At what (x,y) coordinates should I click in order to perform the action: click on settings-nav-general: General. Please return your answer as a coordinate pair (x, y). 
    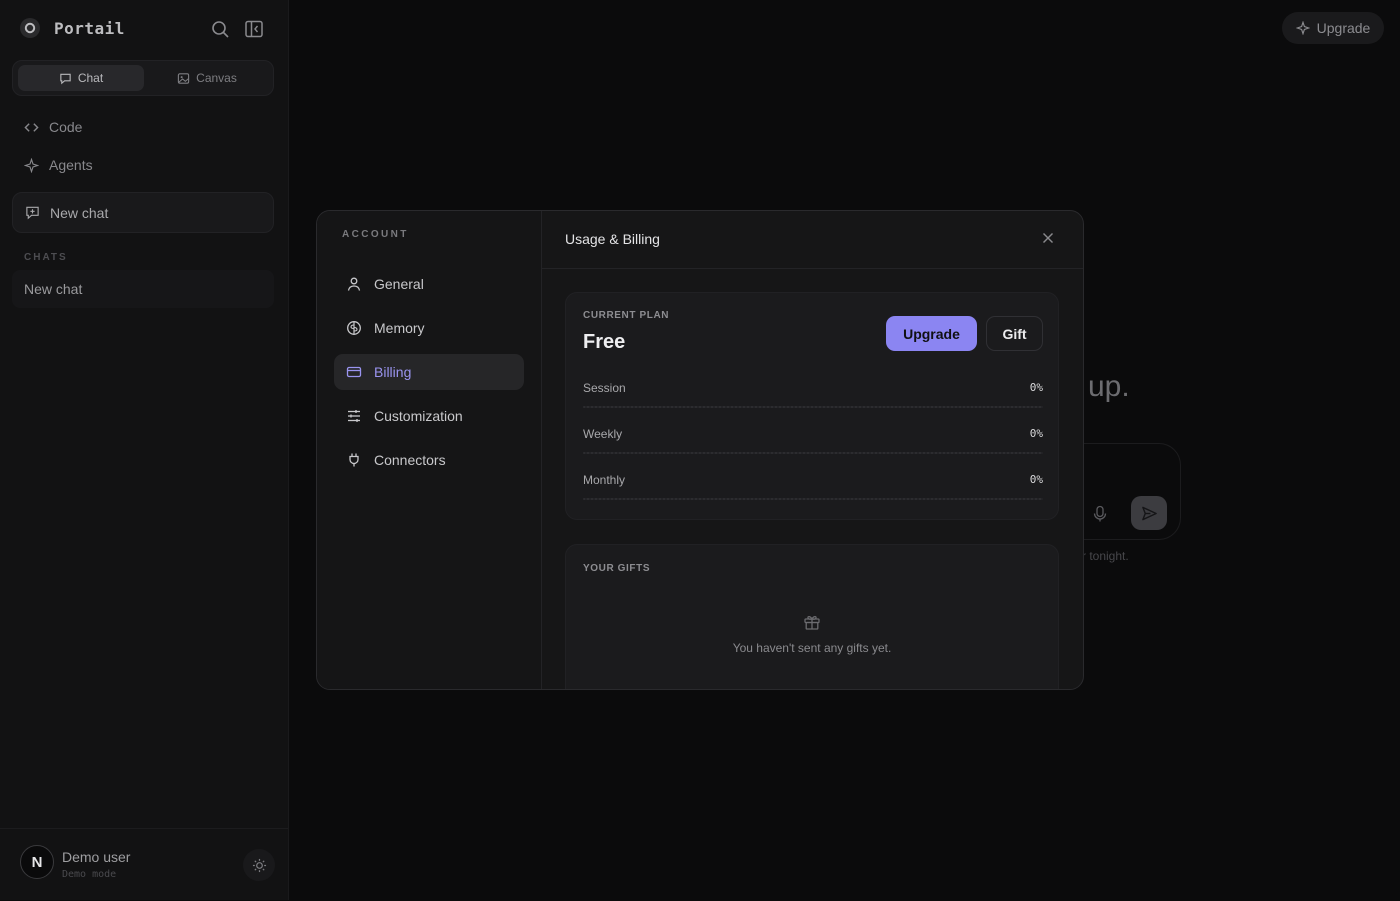
    Looking at the image, I should click on (429, 284).